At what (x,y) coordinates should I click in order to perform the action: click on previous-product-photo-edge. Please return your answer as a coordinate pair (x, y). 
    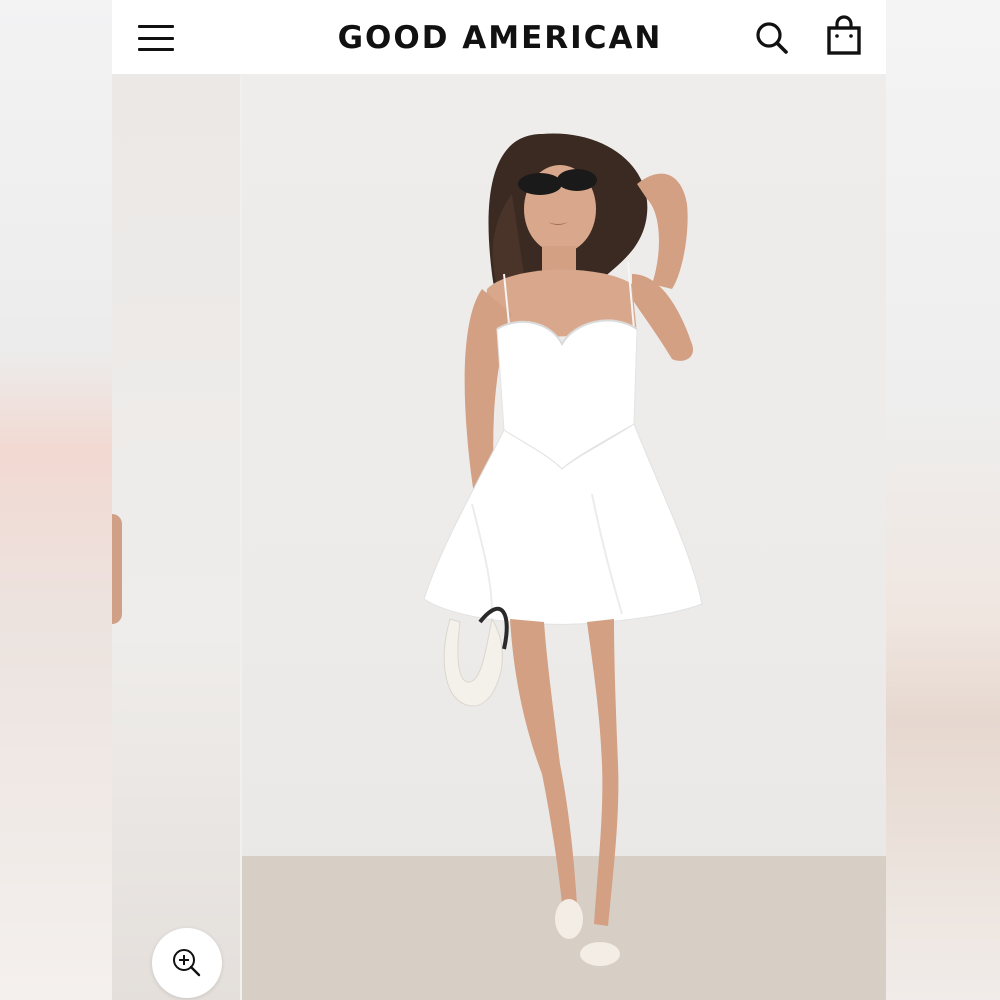
    Looking at the image, I should click on (176, 537).